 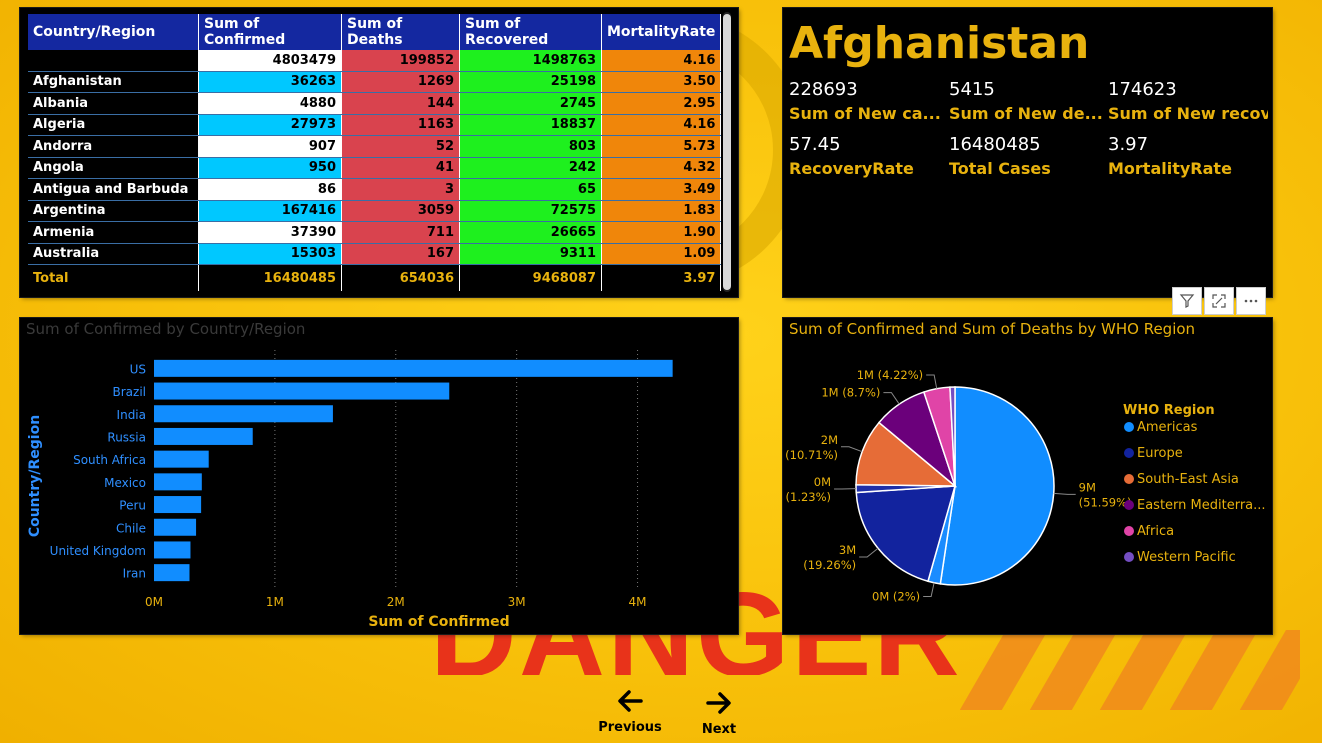 I want to click on bar-peru, so click(x=178, y=505).